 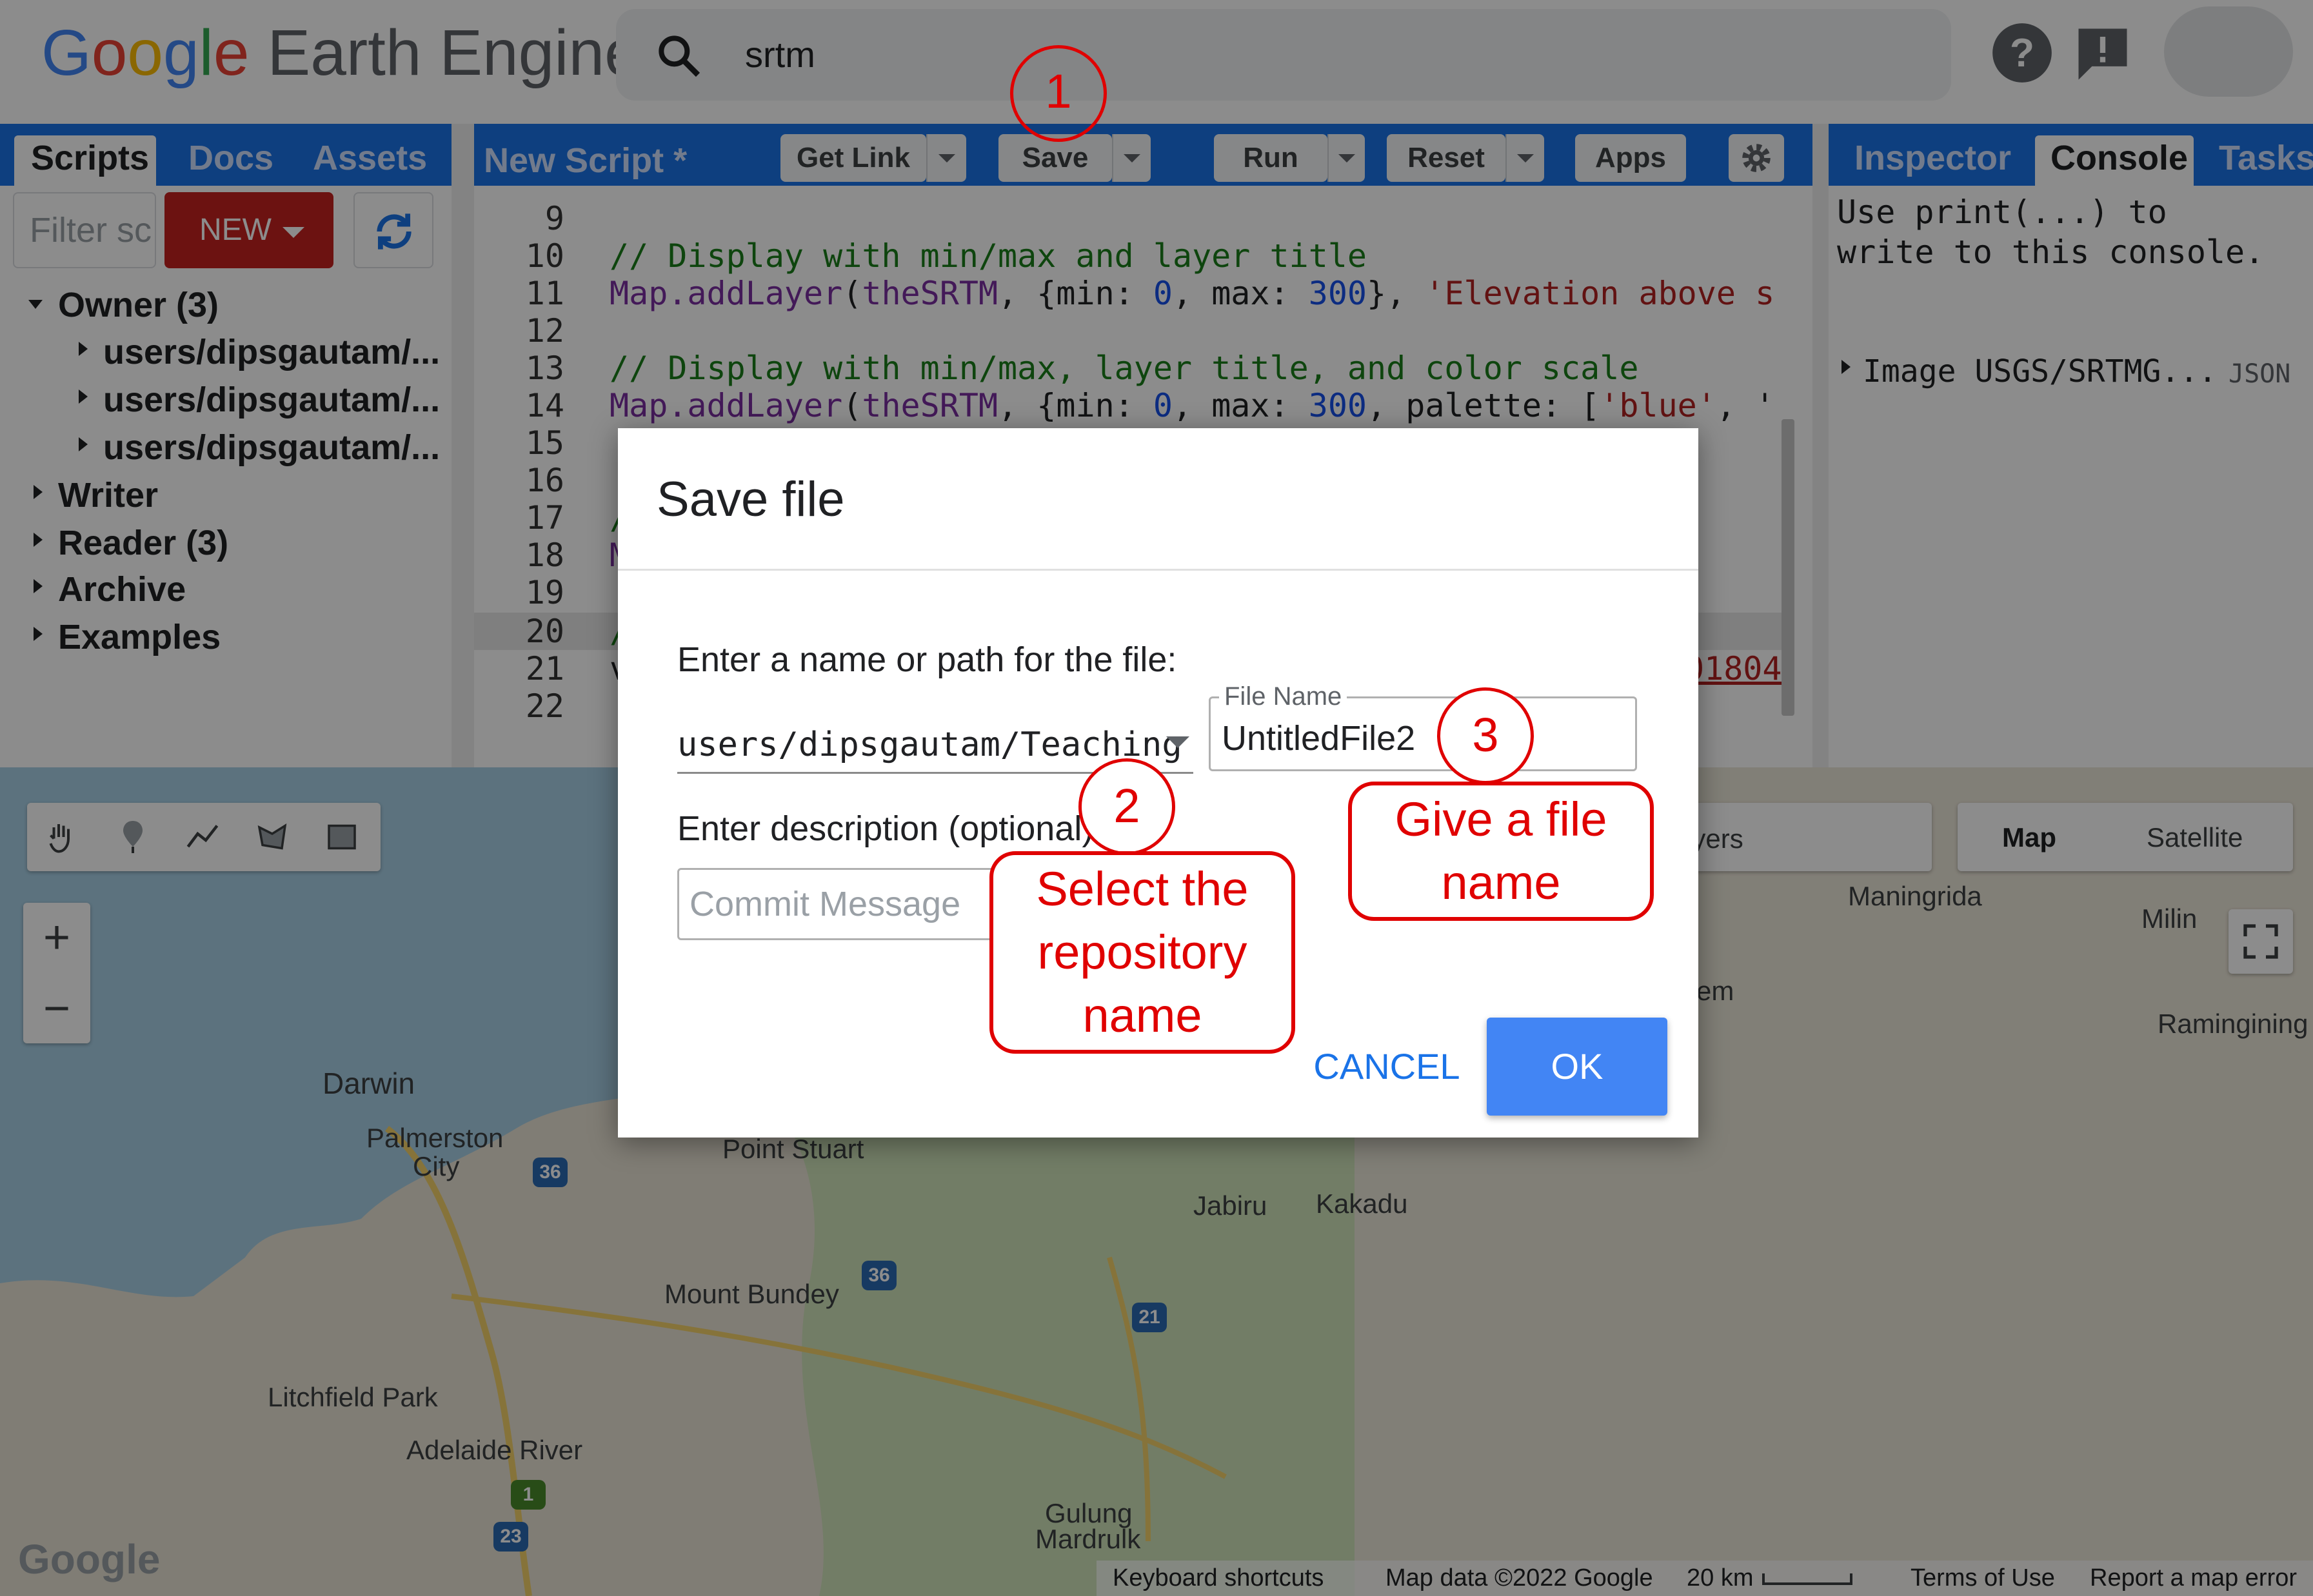 What do you see at coordinates (1142, 953) in the screenshot?
I see `annotation-callout-repository: Select the repository name` at bounding box center [1142, 953].